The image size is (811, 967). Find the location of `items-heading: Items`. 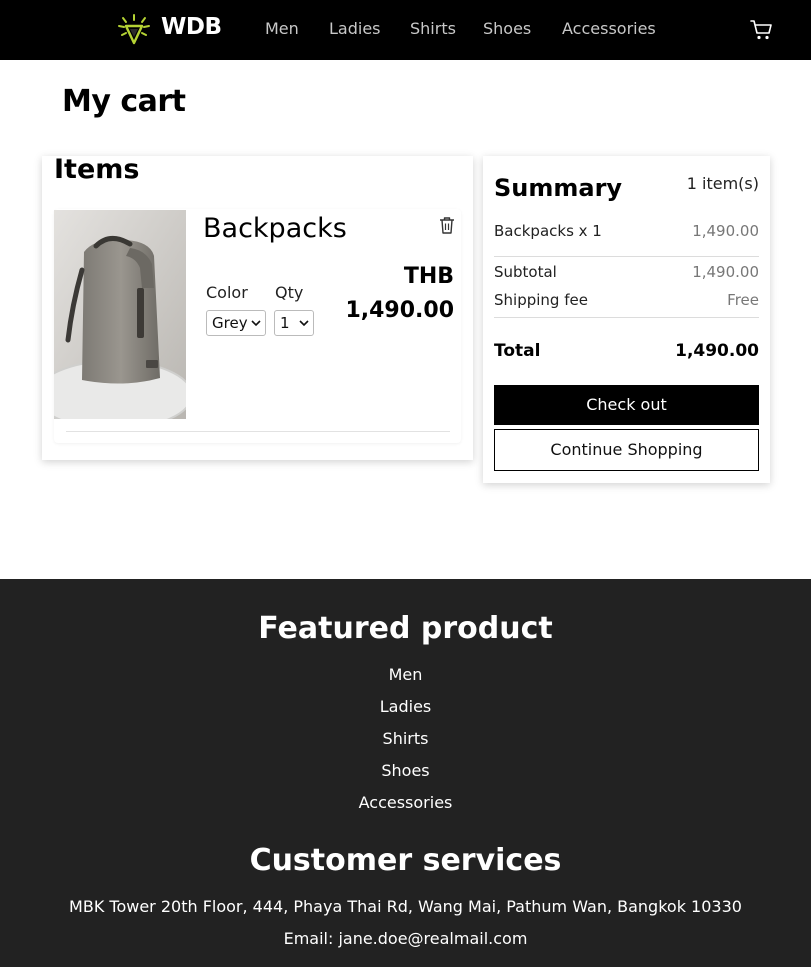

items-heading: Items is located at coordinates (97, 169).